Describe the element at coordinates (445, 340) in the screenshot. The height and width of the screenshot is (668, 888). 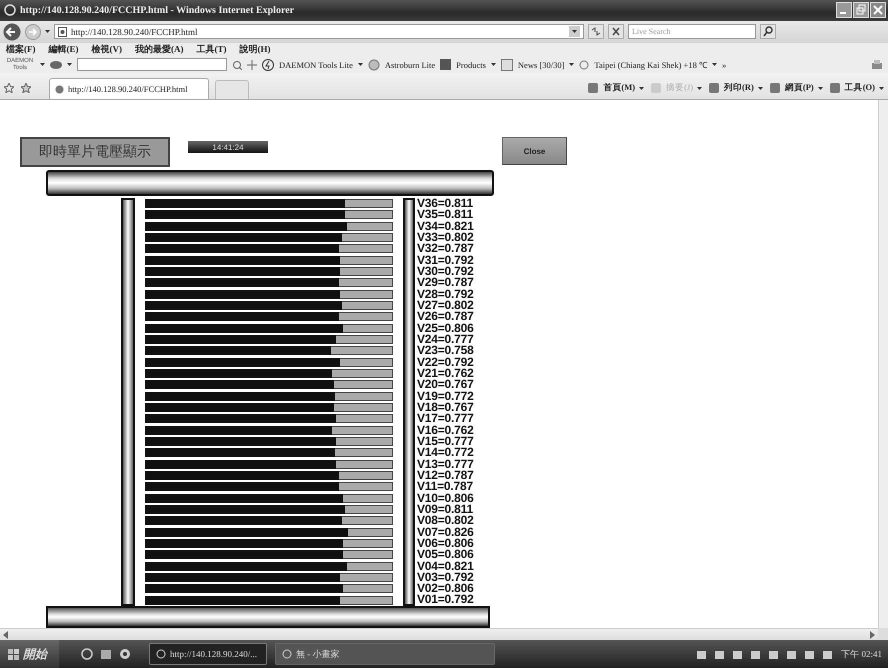
I see `voltage-reading: V24=0.777` at that location.